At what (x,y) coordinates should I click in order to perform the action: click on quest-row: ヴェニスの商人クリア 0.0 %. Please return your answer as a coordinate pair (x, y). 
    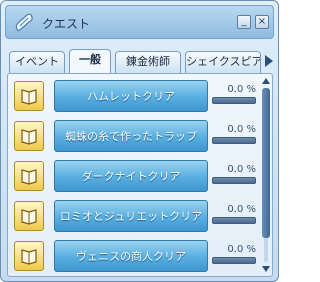
    Looking at the image, I should click on (135, 256).